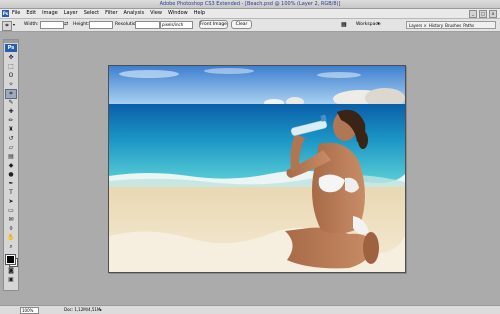 The height and width of the screenshot is (314, 500). I want to click on foreground-color-swatch, so click(10, 259).